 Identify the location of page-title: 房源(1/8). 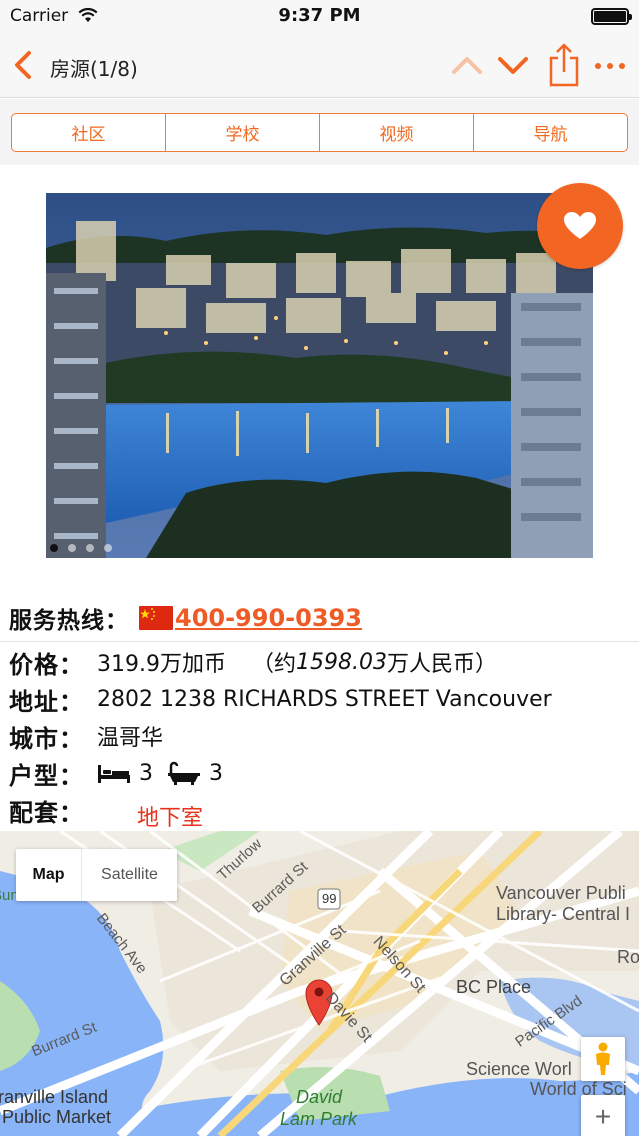
(94, 69).